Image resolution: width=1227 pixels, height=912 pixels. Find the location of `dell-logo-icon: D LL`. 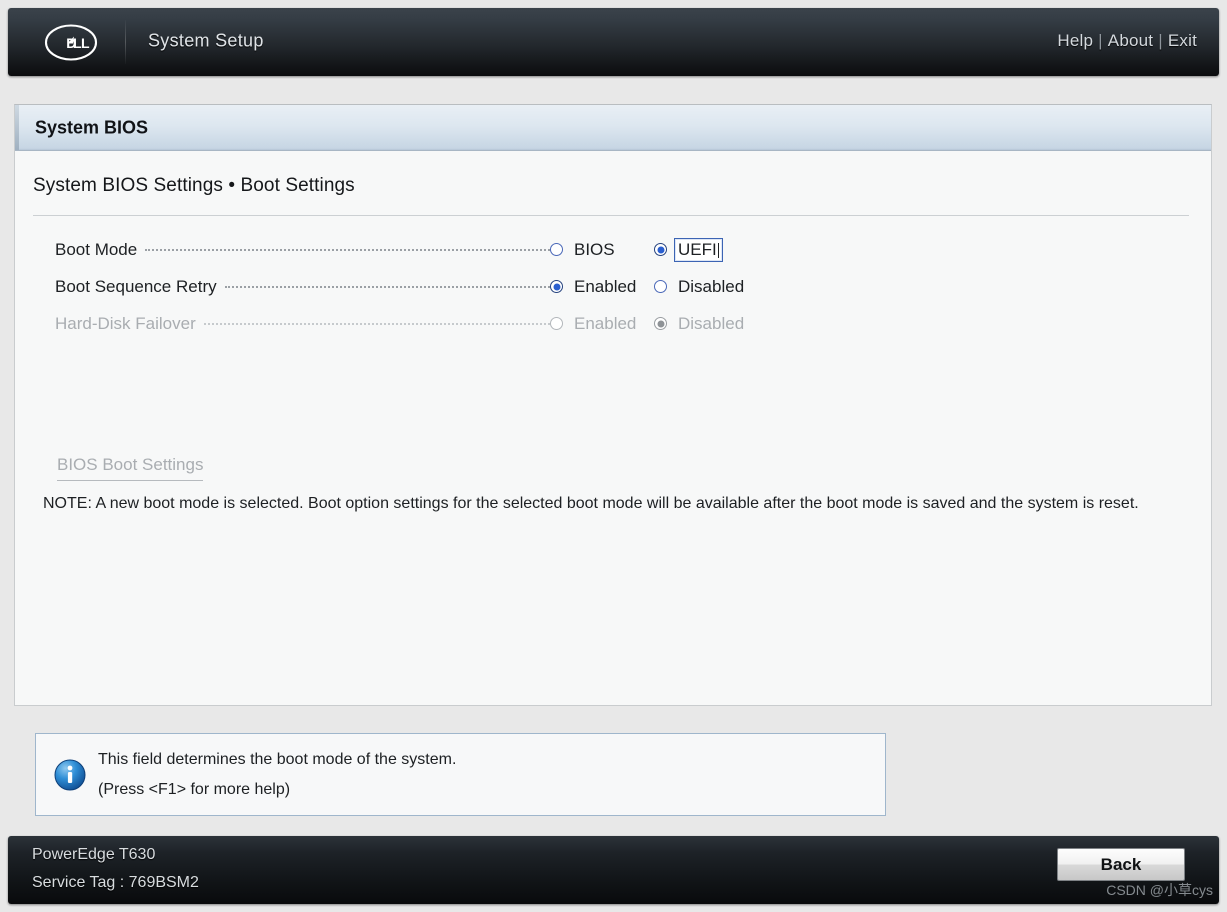

dell-logo-icon: D LL is located at coordinates (71, 42).